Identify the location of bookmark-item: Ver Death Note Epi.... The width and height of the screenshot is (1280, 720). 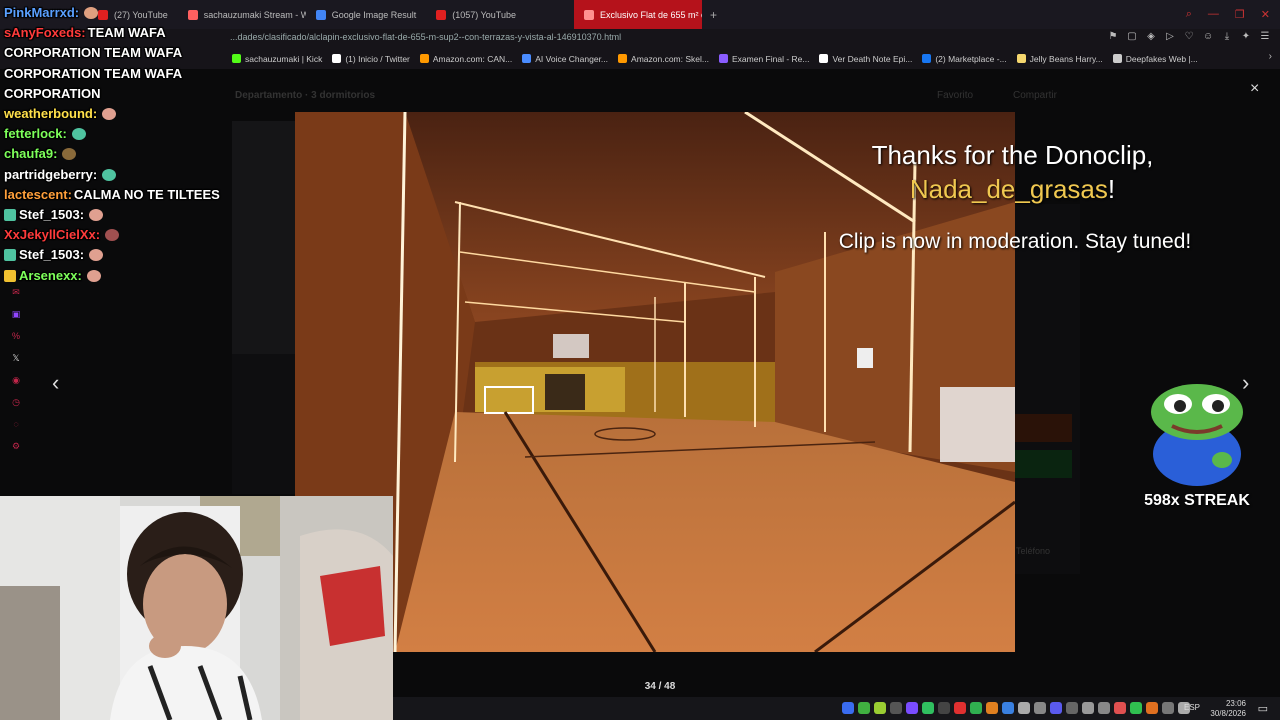
(865, 59).